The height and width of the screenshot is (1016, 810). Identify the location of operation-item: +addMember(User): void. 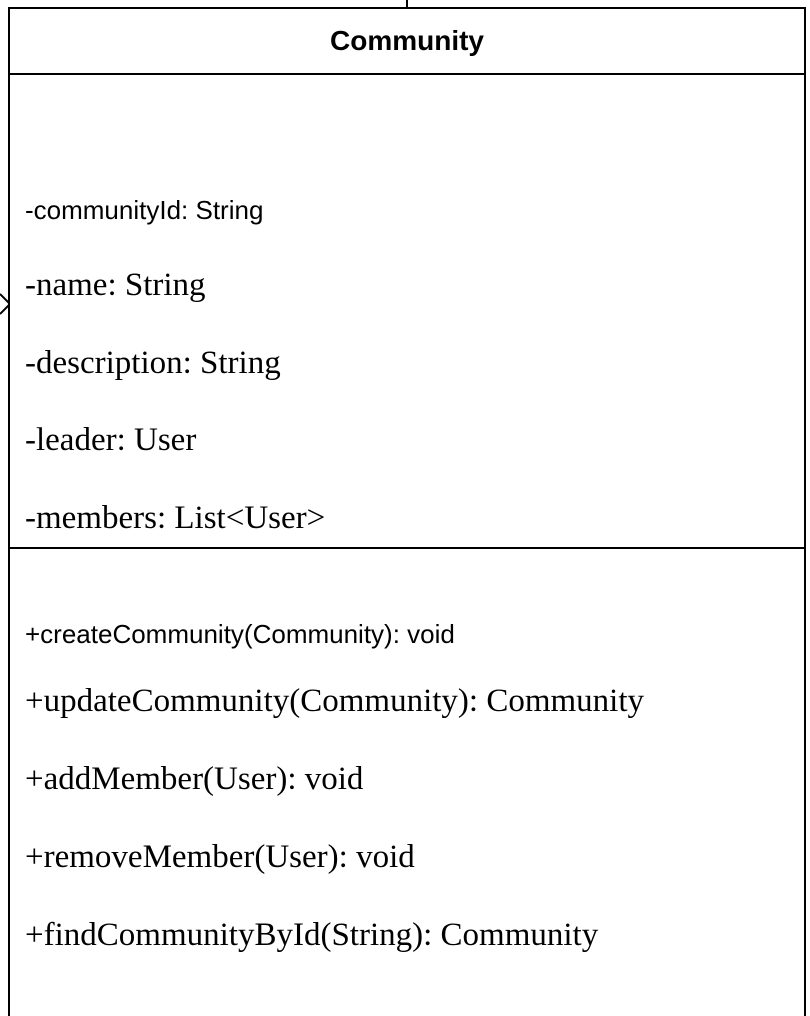
(194, 779).